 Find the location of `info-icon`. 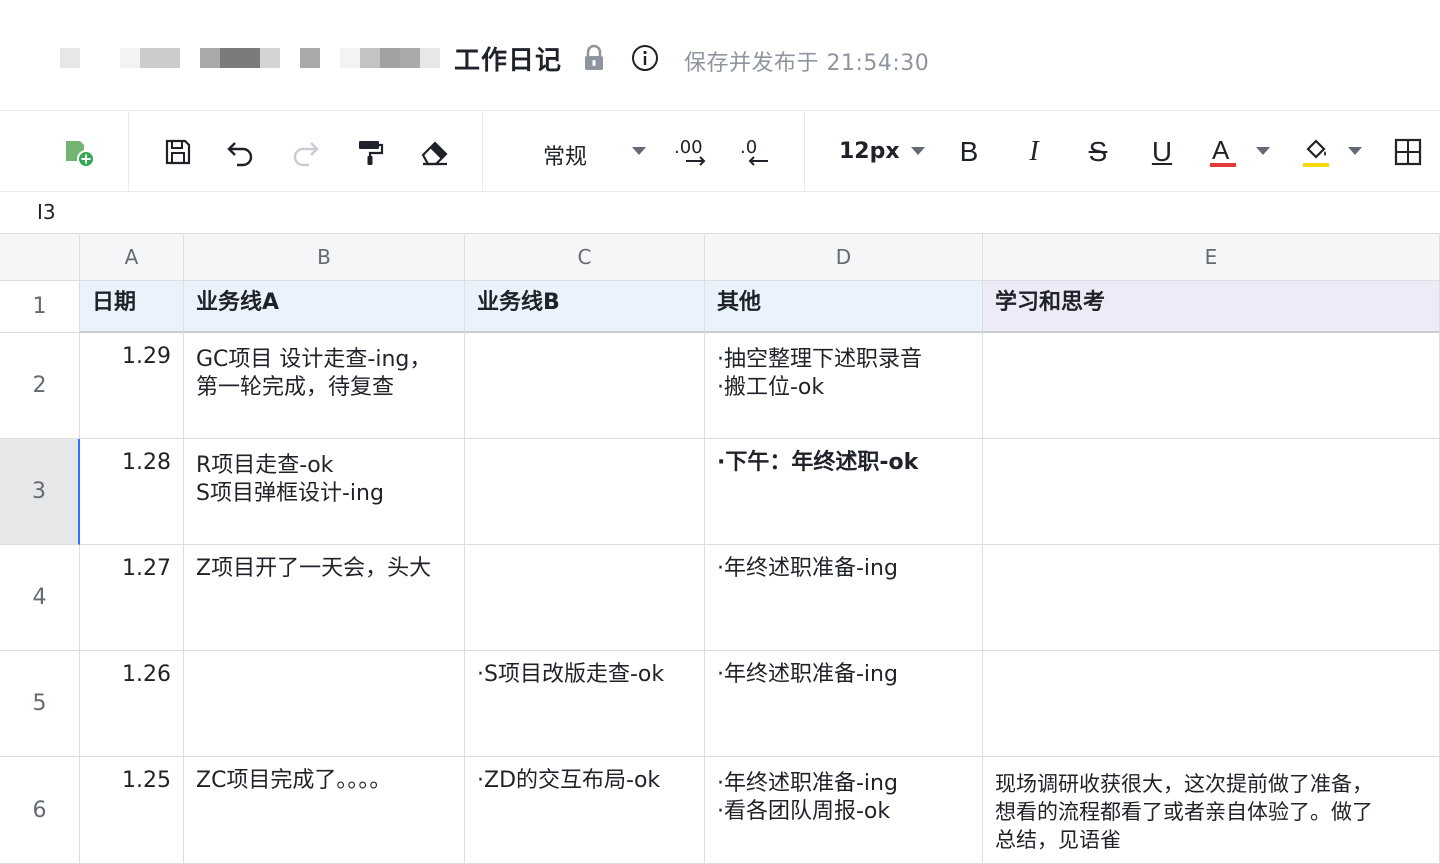

info-icon is located at coordinates (645, 58).